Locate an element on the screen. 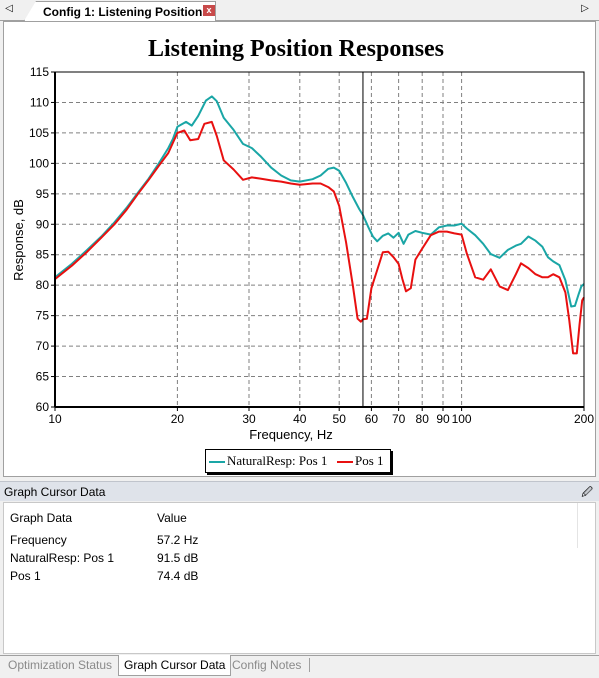 This screenshot has width=599, height=678. legend-swatch-pos1 is located at coordinates (345, 462).